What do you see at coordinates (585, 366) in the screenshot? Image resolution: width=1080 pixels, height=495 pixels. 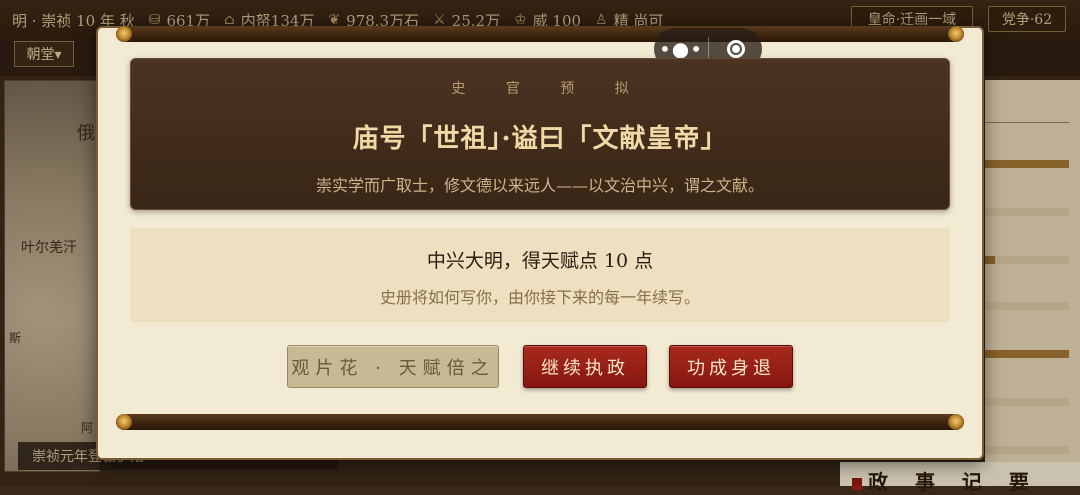 I see `continue-reign-button: 继续执政` at bounding box center [585, 366].